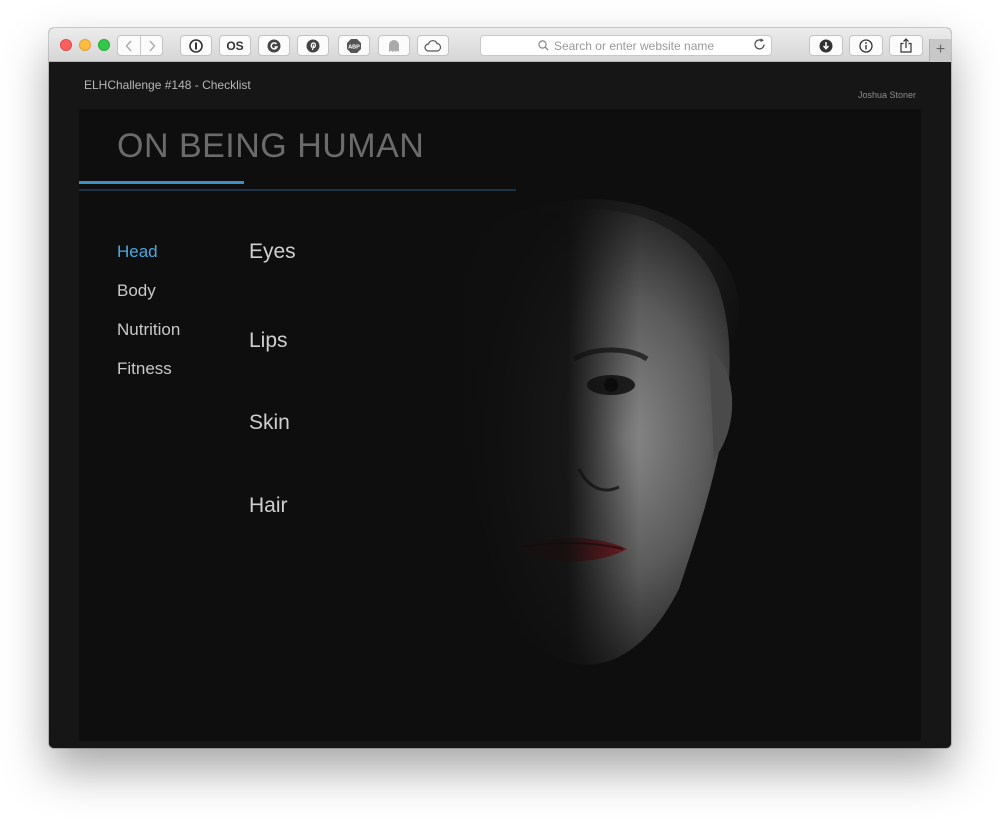 This screenshot has width=1000, height=819. I want to click on close-window-button, so click(66, 45).